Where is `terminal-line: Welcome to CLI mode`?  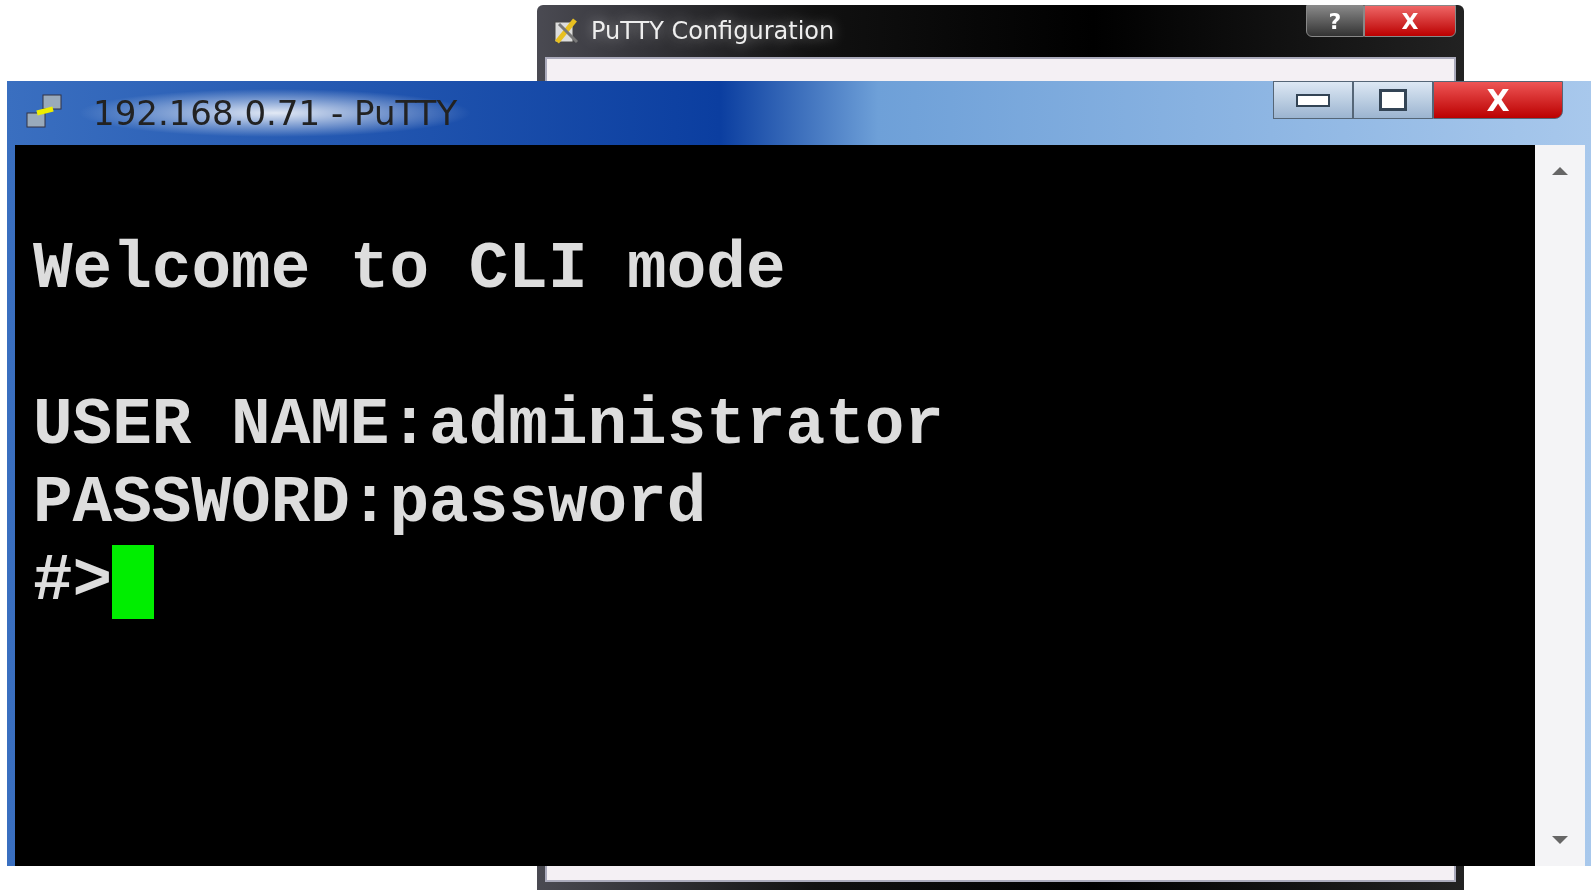 terminal-line: Welcome to CLI mode is located at coordinates (409, 270).